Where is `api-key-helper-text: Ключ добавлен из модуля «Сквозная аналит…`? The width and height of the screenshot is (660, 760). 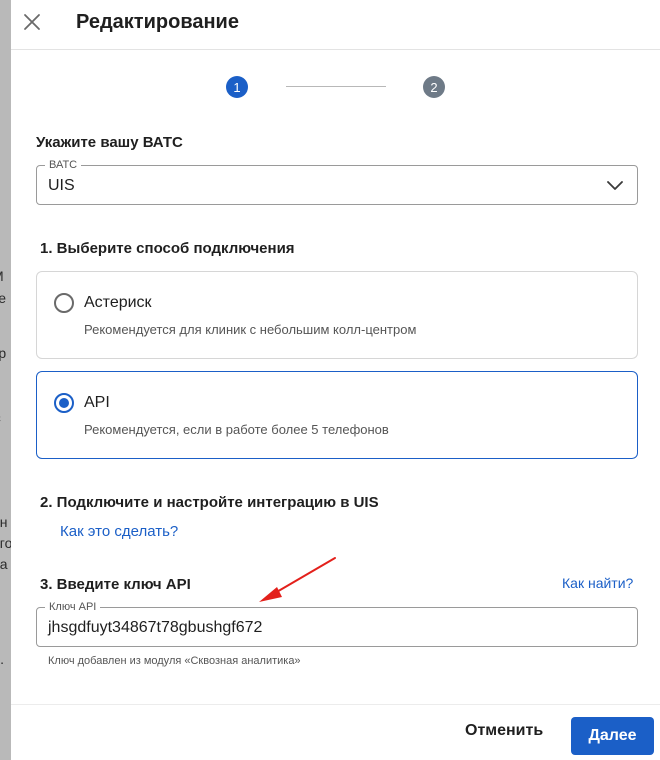
api-key-helper-text: Ключ добавлен из модуля «Сквозная аналит… is located at coordinates (174, 661).